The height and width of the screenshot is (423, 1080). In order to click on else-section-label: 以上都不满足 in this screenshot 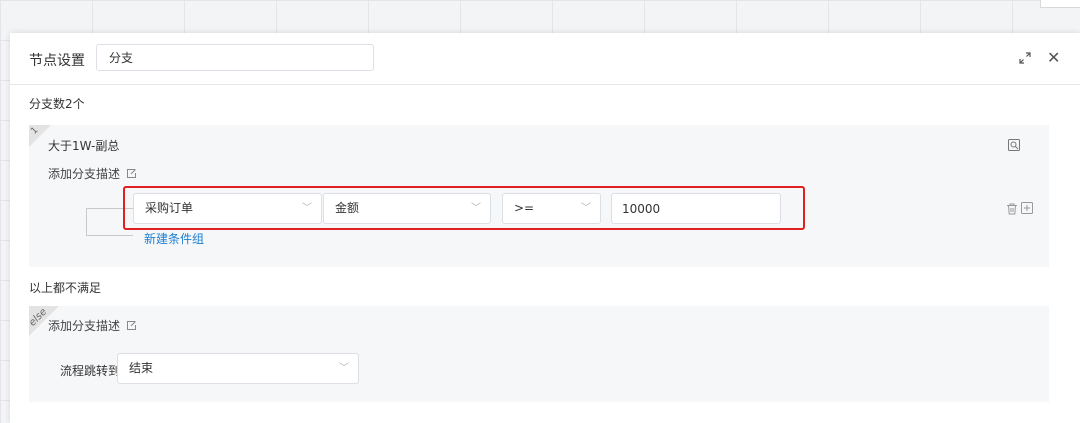, I will do `click(65, 288)`.